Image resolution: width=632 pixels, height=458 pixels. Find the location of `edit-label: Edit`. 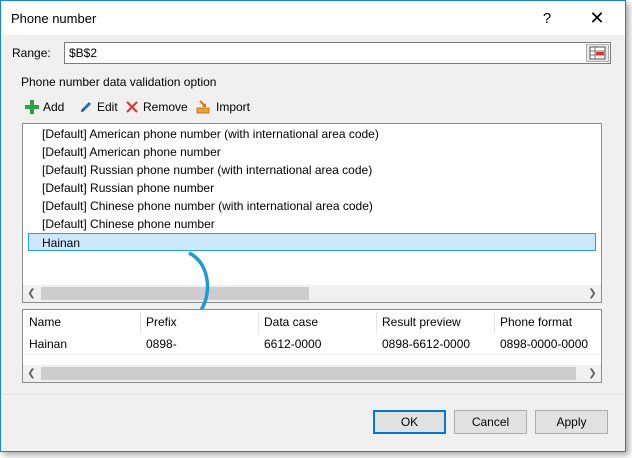

edit-label: Edit is located at coordinates (107, 107).